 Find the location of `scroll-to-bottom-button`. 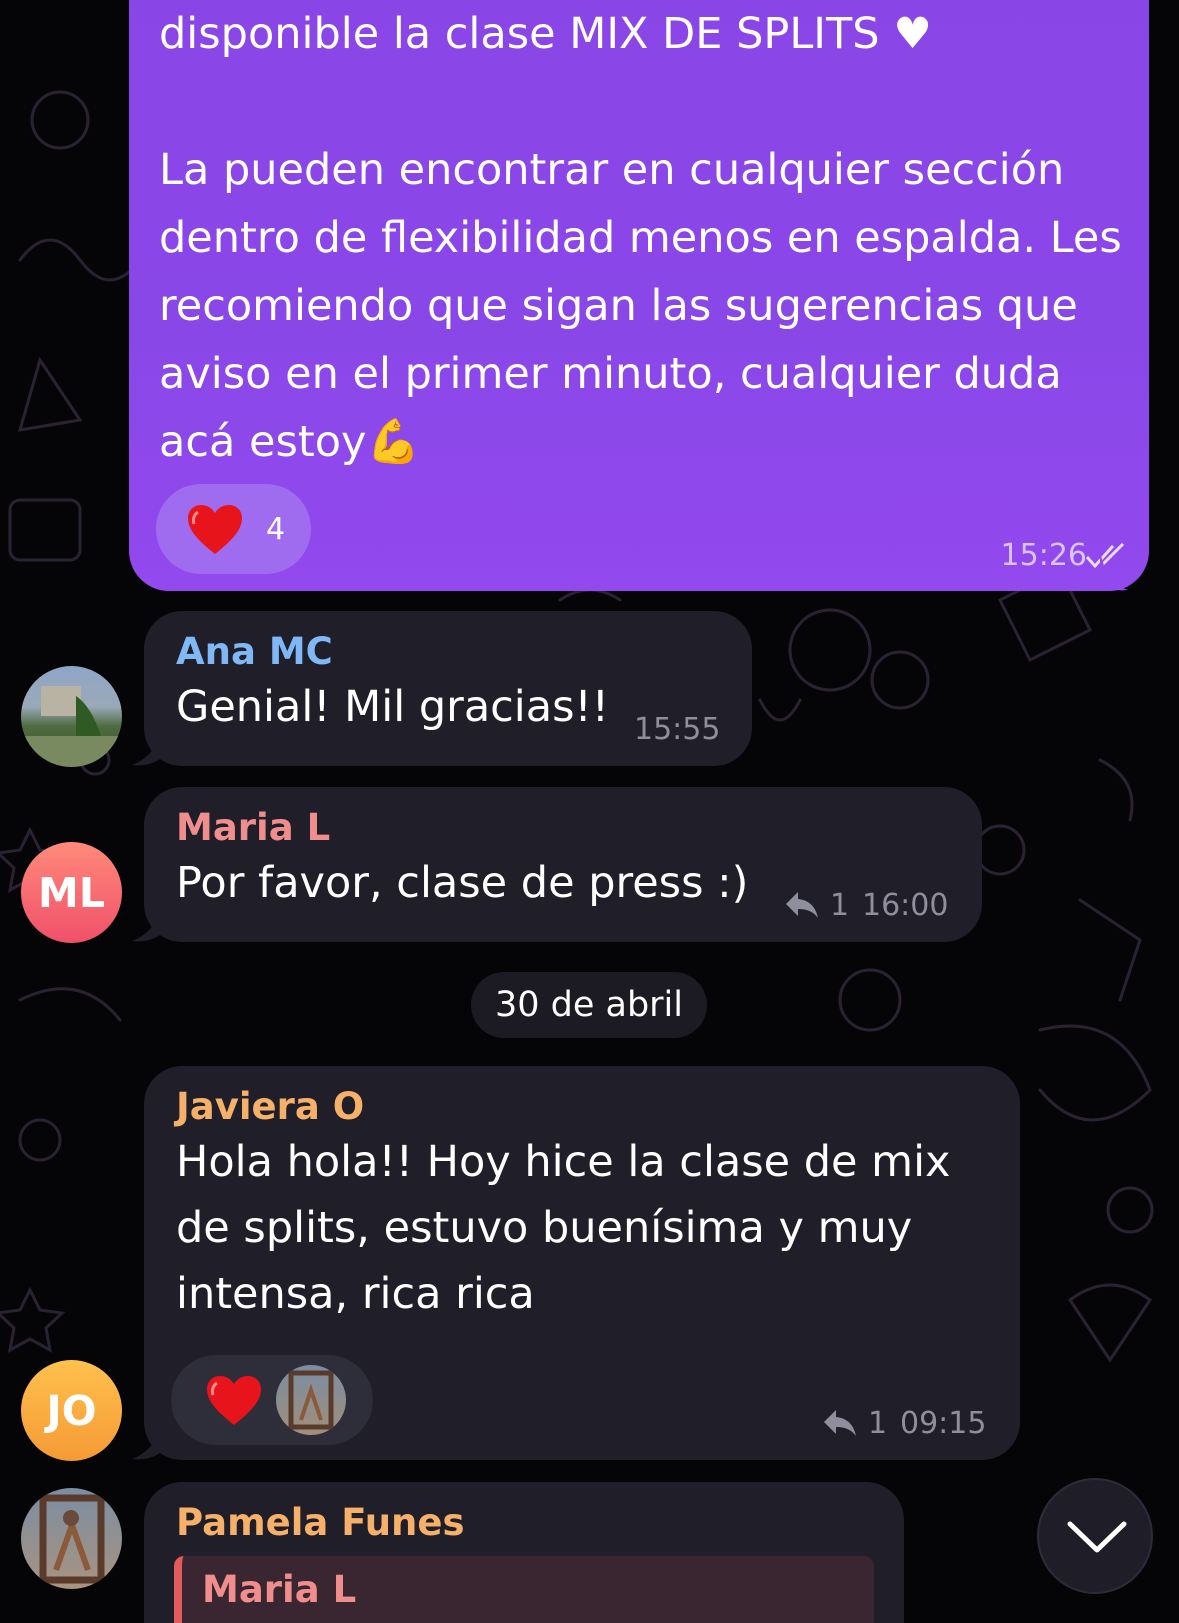

scroll-to-bottom-button is located at coordinates (1095, 1536).